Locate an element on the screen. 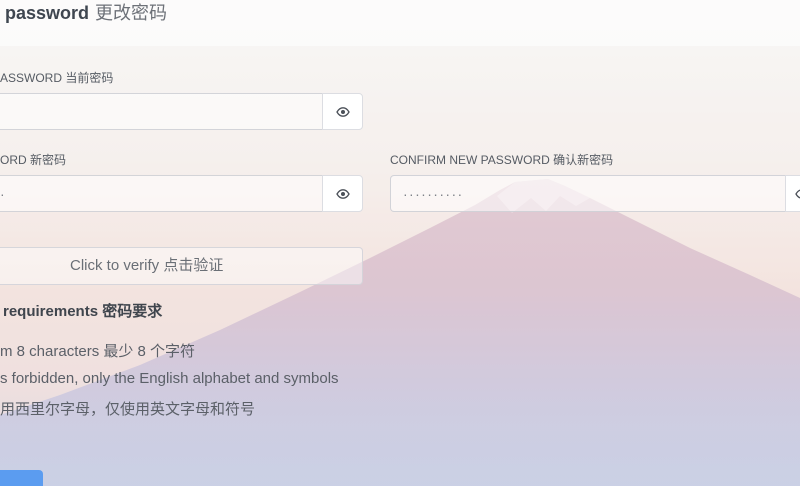  confirm-password-group is located at coordinates (595, 193).